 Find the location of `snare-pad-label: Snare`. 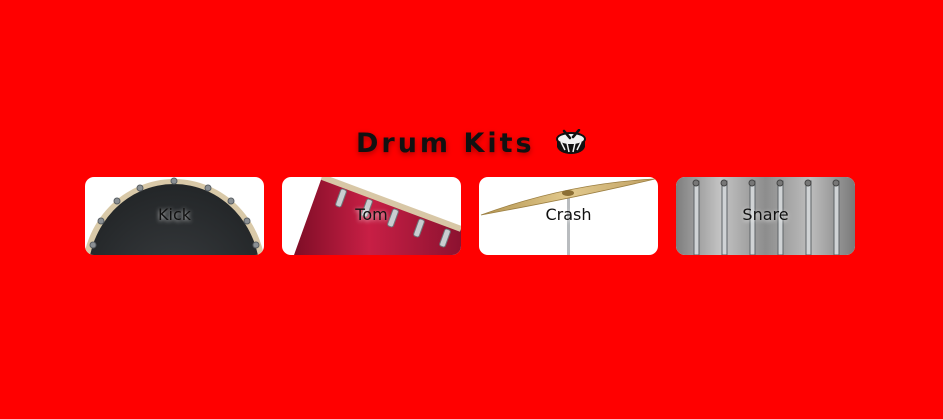

snare-pad-label: Snare is located at coordinates (765, 214).